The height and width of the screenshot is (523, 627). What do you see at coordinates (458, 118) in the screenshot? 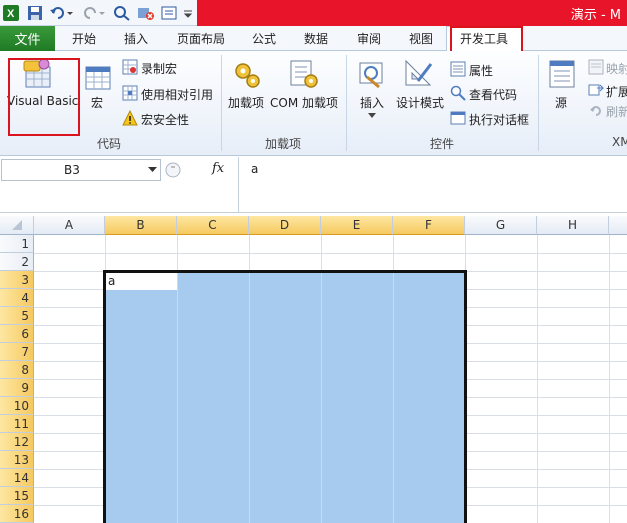
I see `run-dialog-icon` at bounding box center [458, 118].